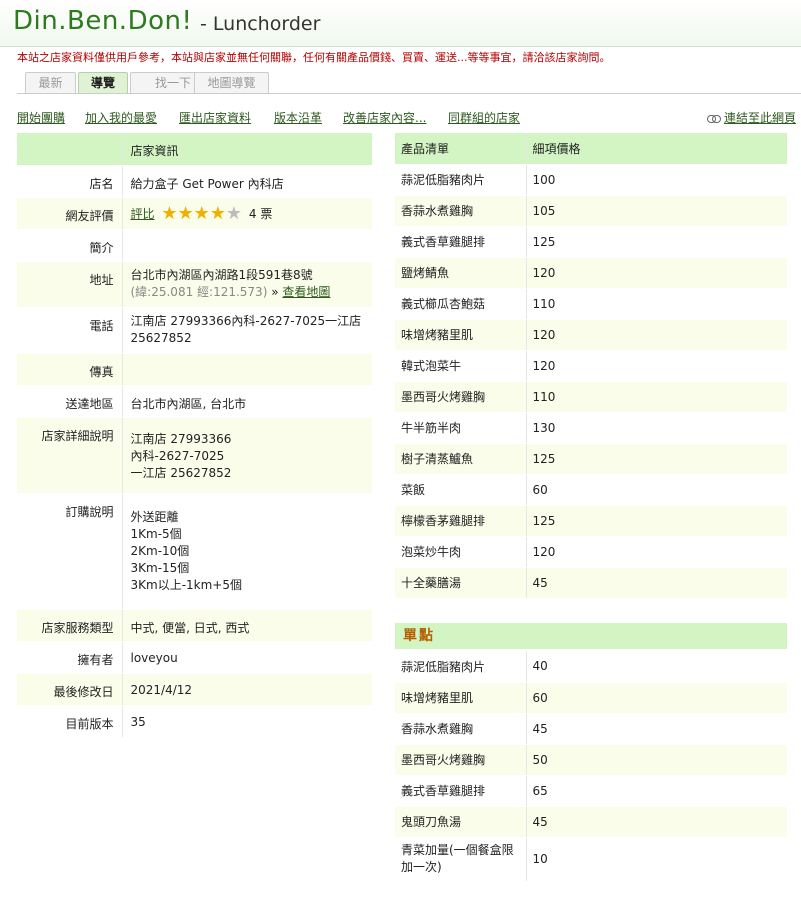  I want to click on single-row: 蒜泥低脂豬肉片 40, so click(591, 667).